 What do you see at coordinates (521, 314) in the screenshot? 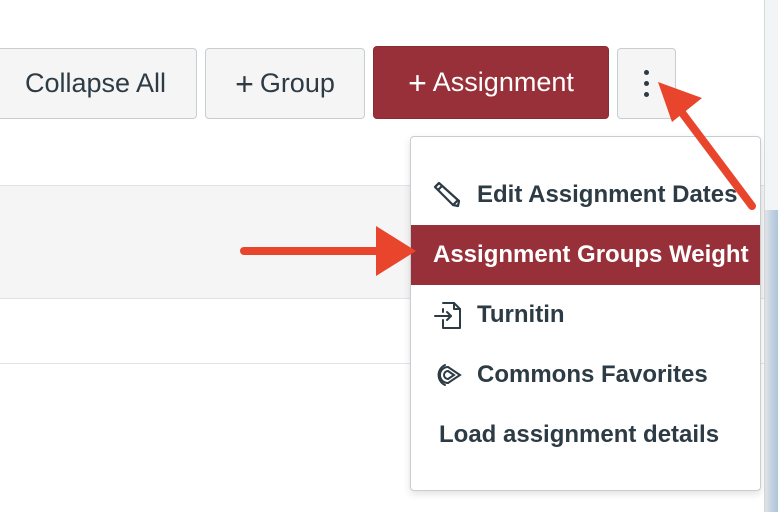
I see `menu-item-label: Turnitin` at bounding box center [521, 314].